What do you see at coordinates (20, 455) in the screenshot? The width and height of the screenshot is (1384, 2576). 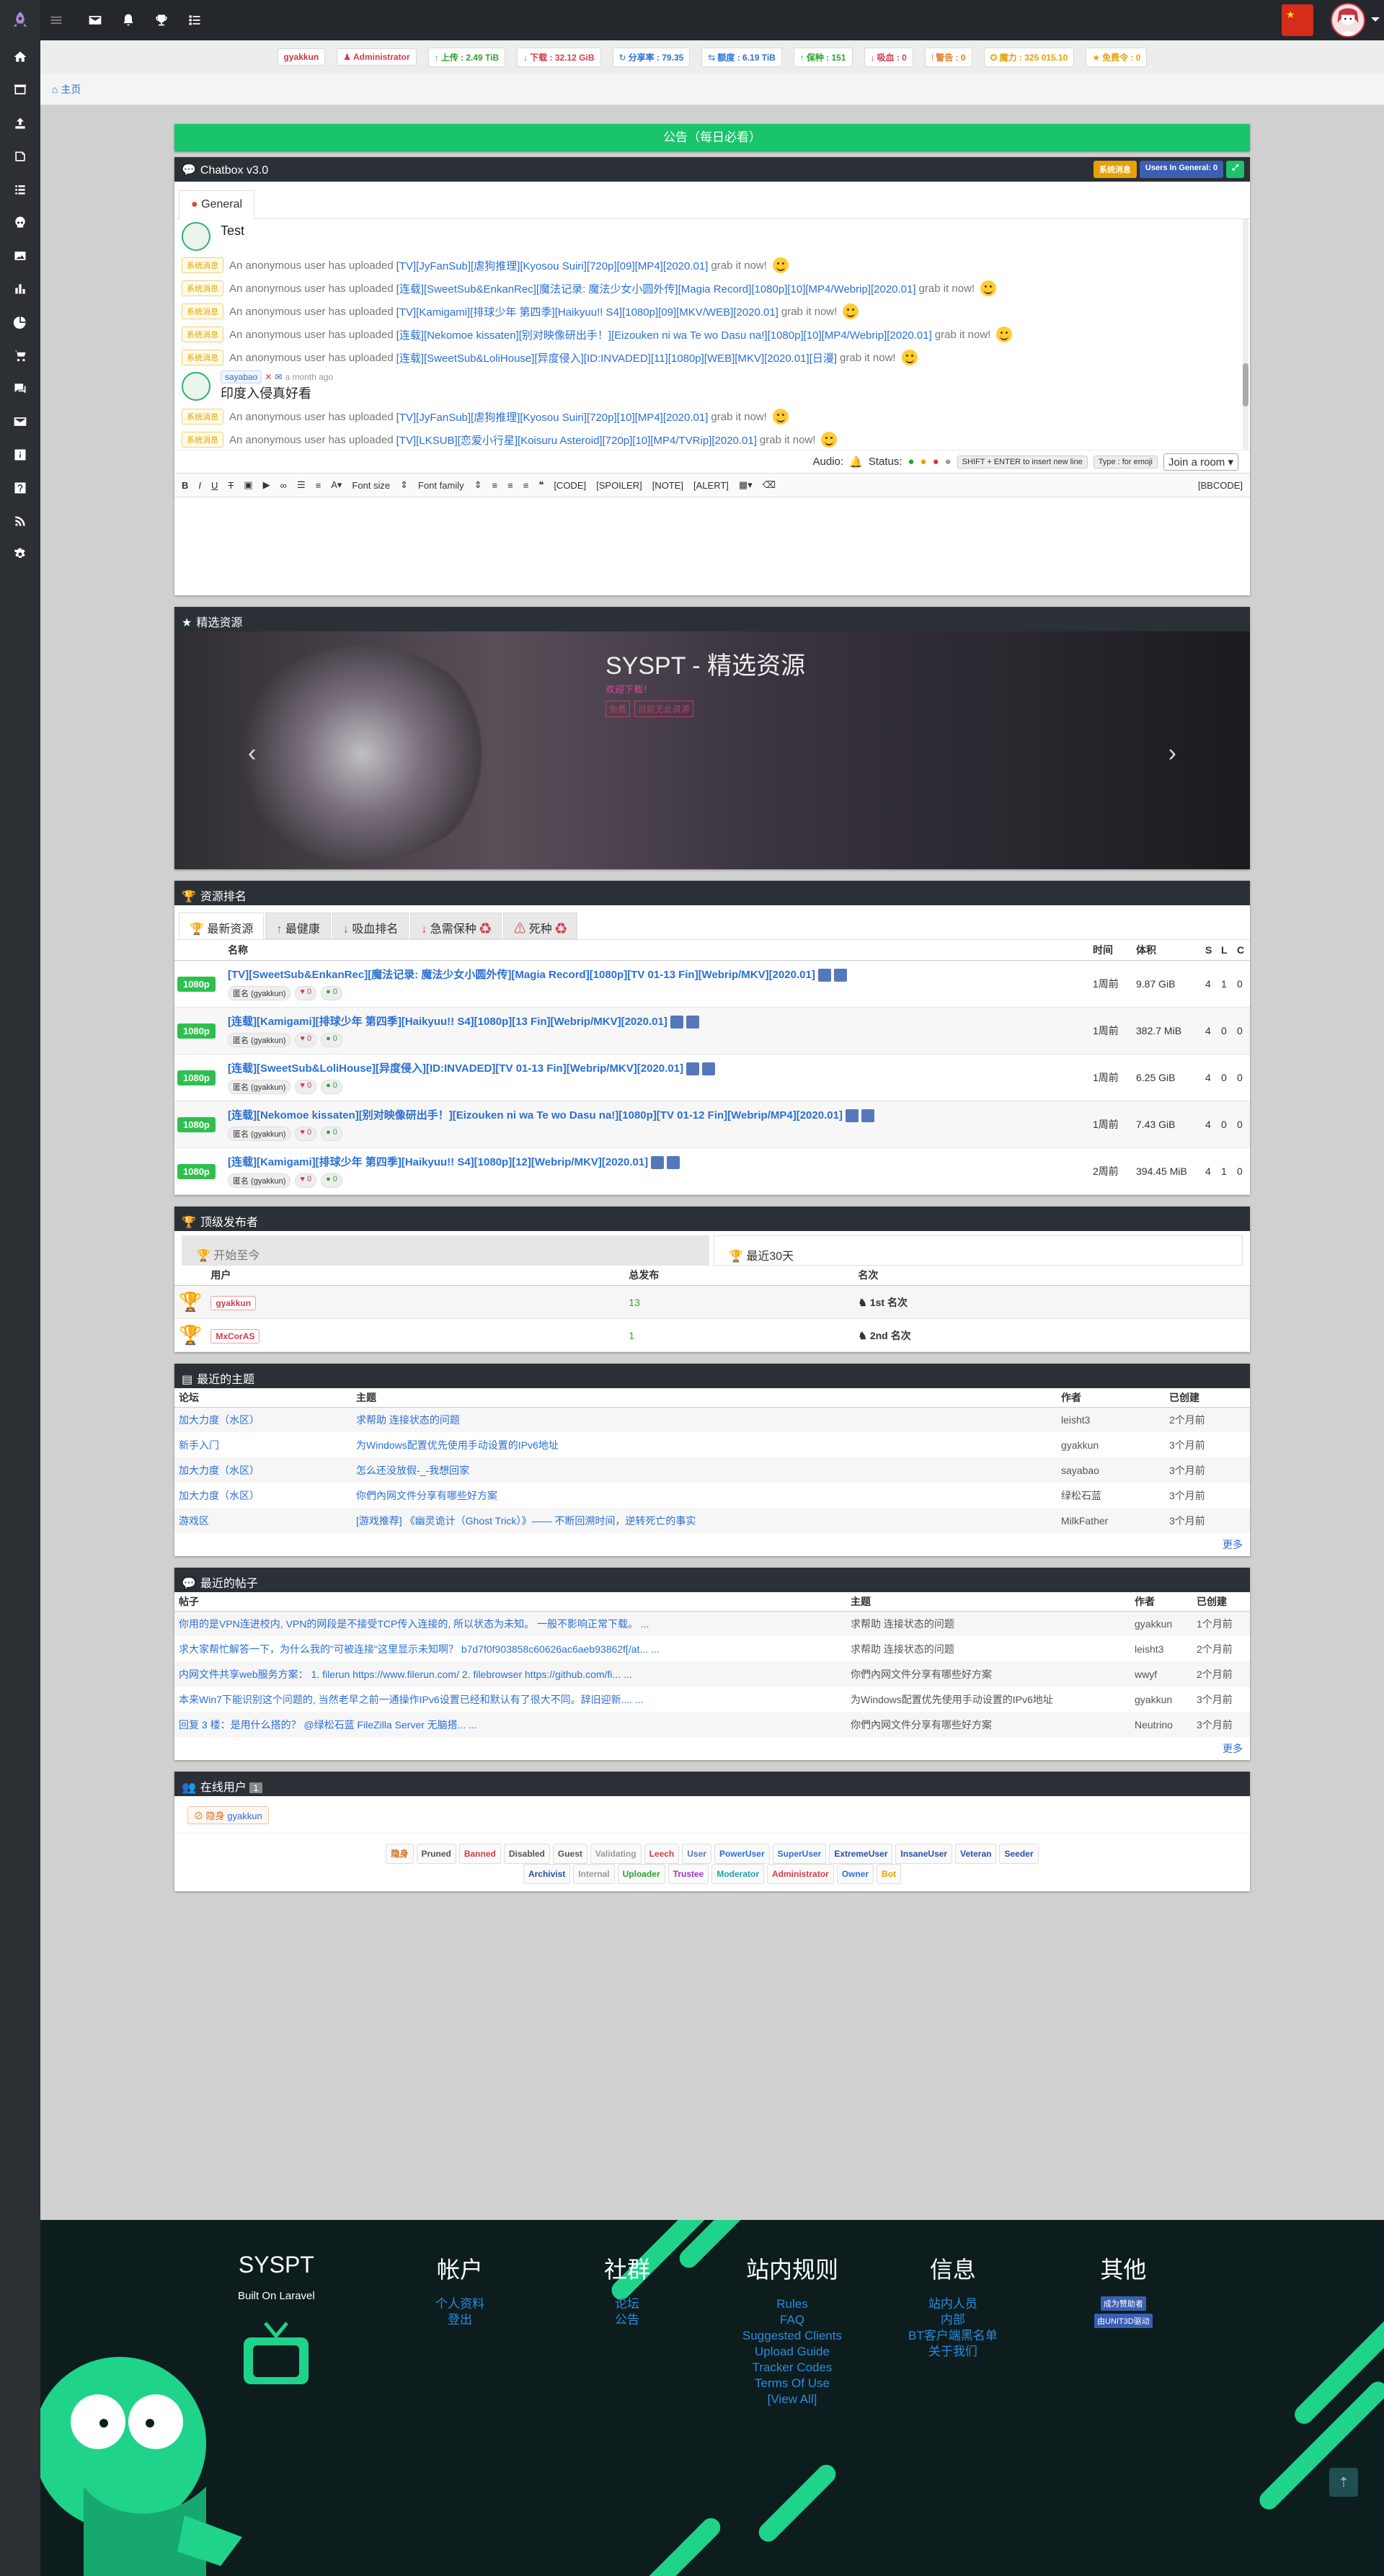 I see `sidebar-info` at bounding box center [20, 455].